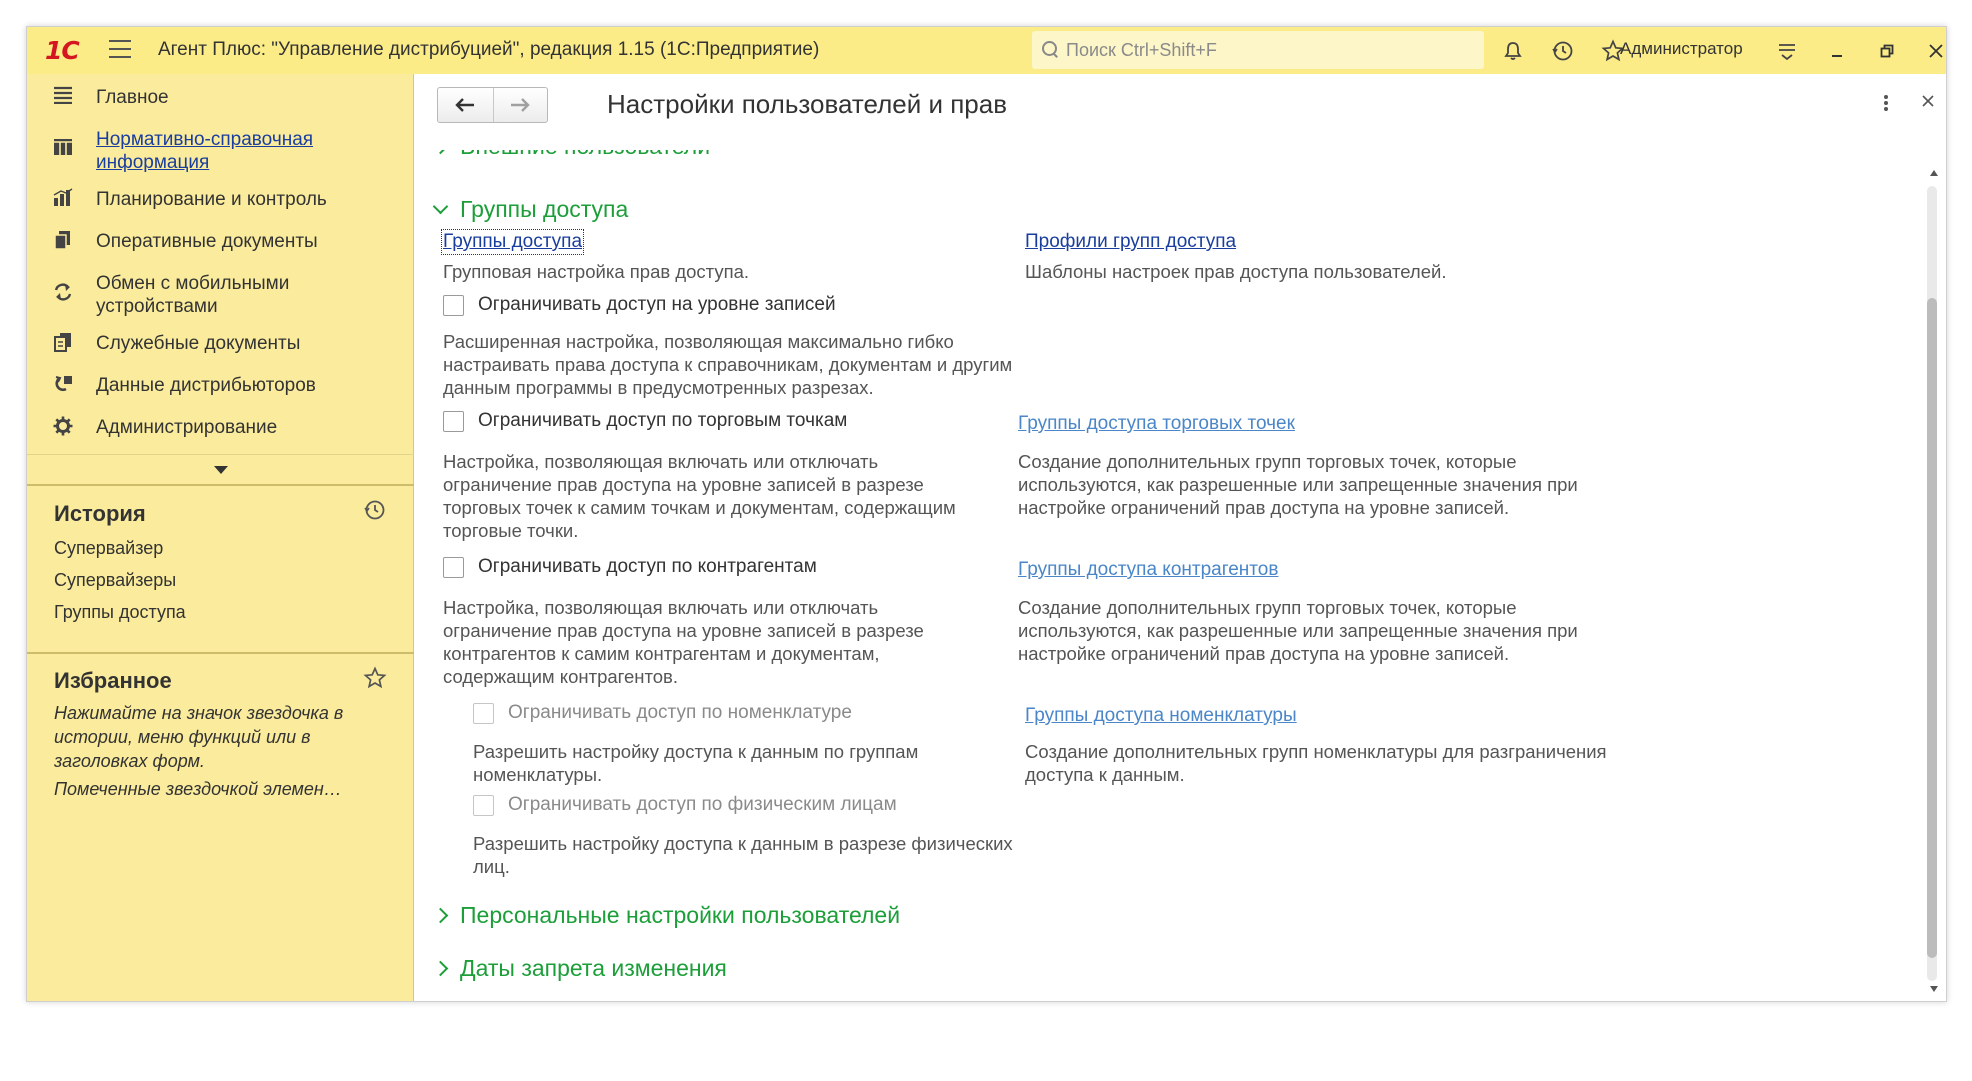 Image resolution: width=1972 pixels, height=1081 pixels. Describe the element at coordinates (544, 209) in the screenshot. I see `section-title: Группы доступа` at that location.